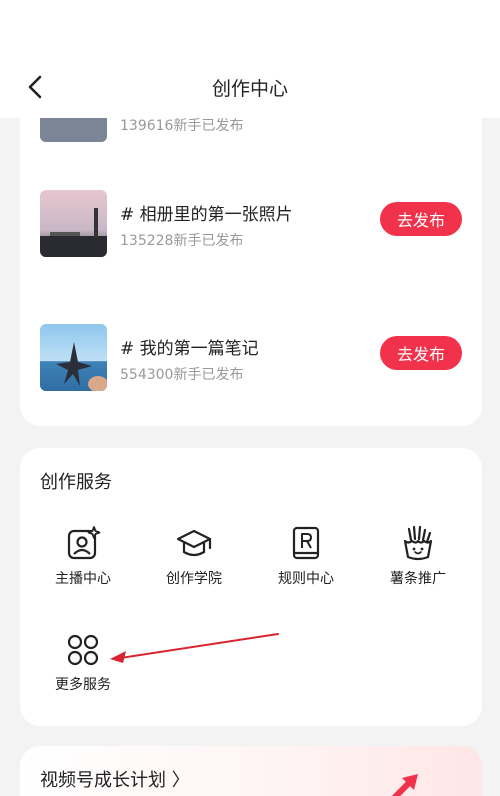  Describe the element at coordinates (306, 579) in the screenshot. I see `service-label: 规则中心` at that location.